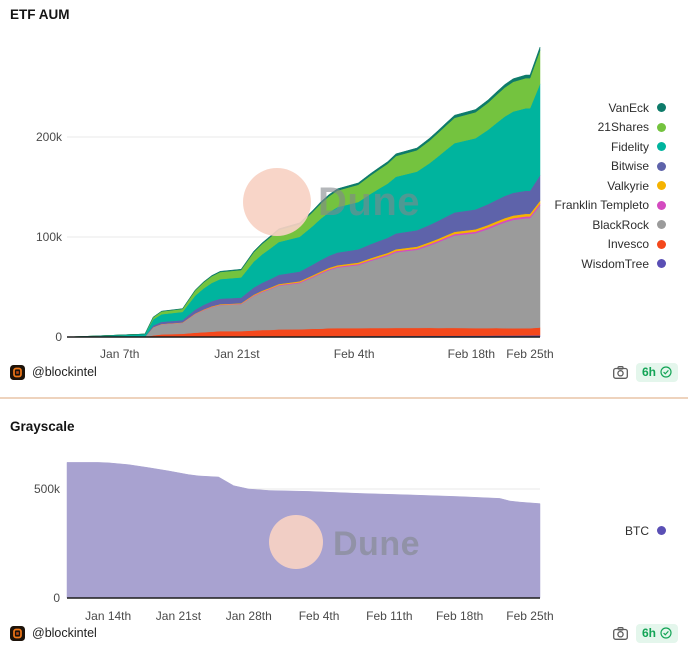  I want to click on x-tick-label: Jan 28th, so click(249, 616).